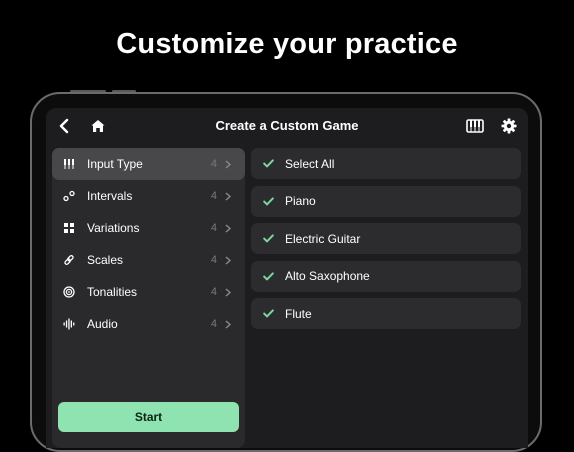 This screenshot has width=574, height=452. Describe the element at coordinates (386, 201) in the screenshot. I see `option-piano: Piano` at that location.